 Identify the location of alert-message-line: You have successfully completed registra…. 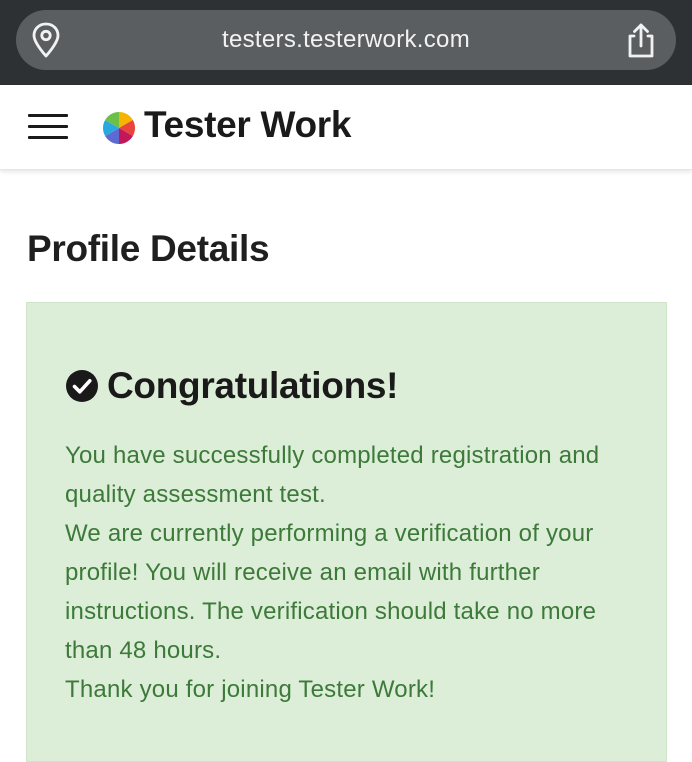
(332, 475).